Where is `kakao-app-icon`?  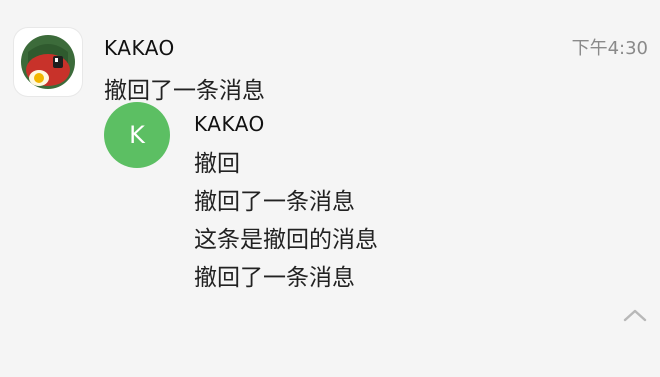
kakao-app-icon is located at coordinates (48, 62).